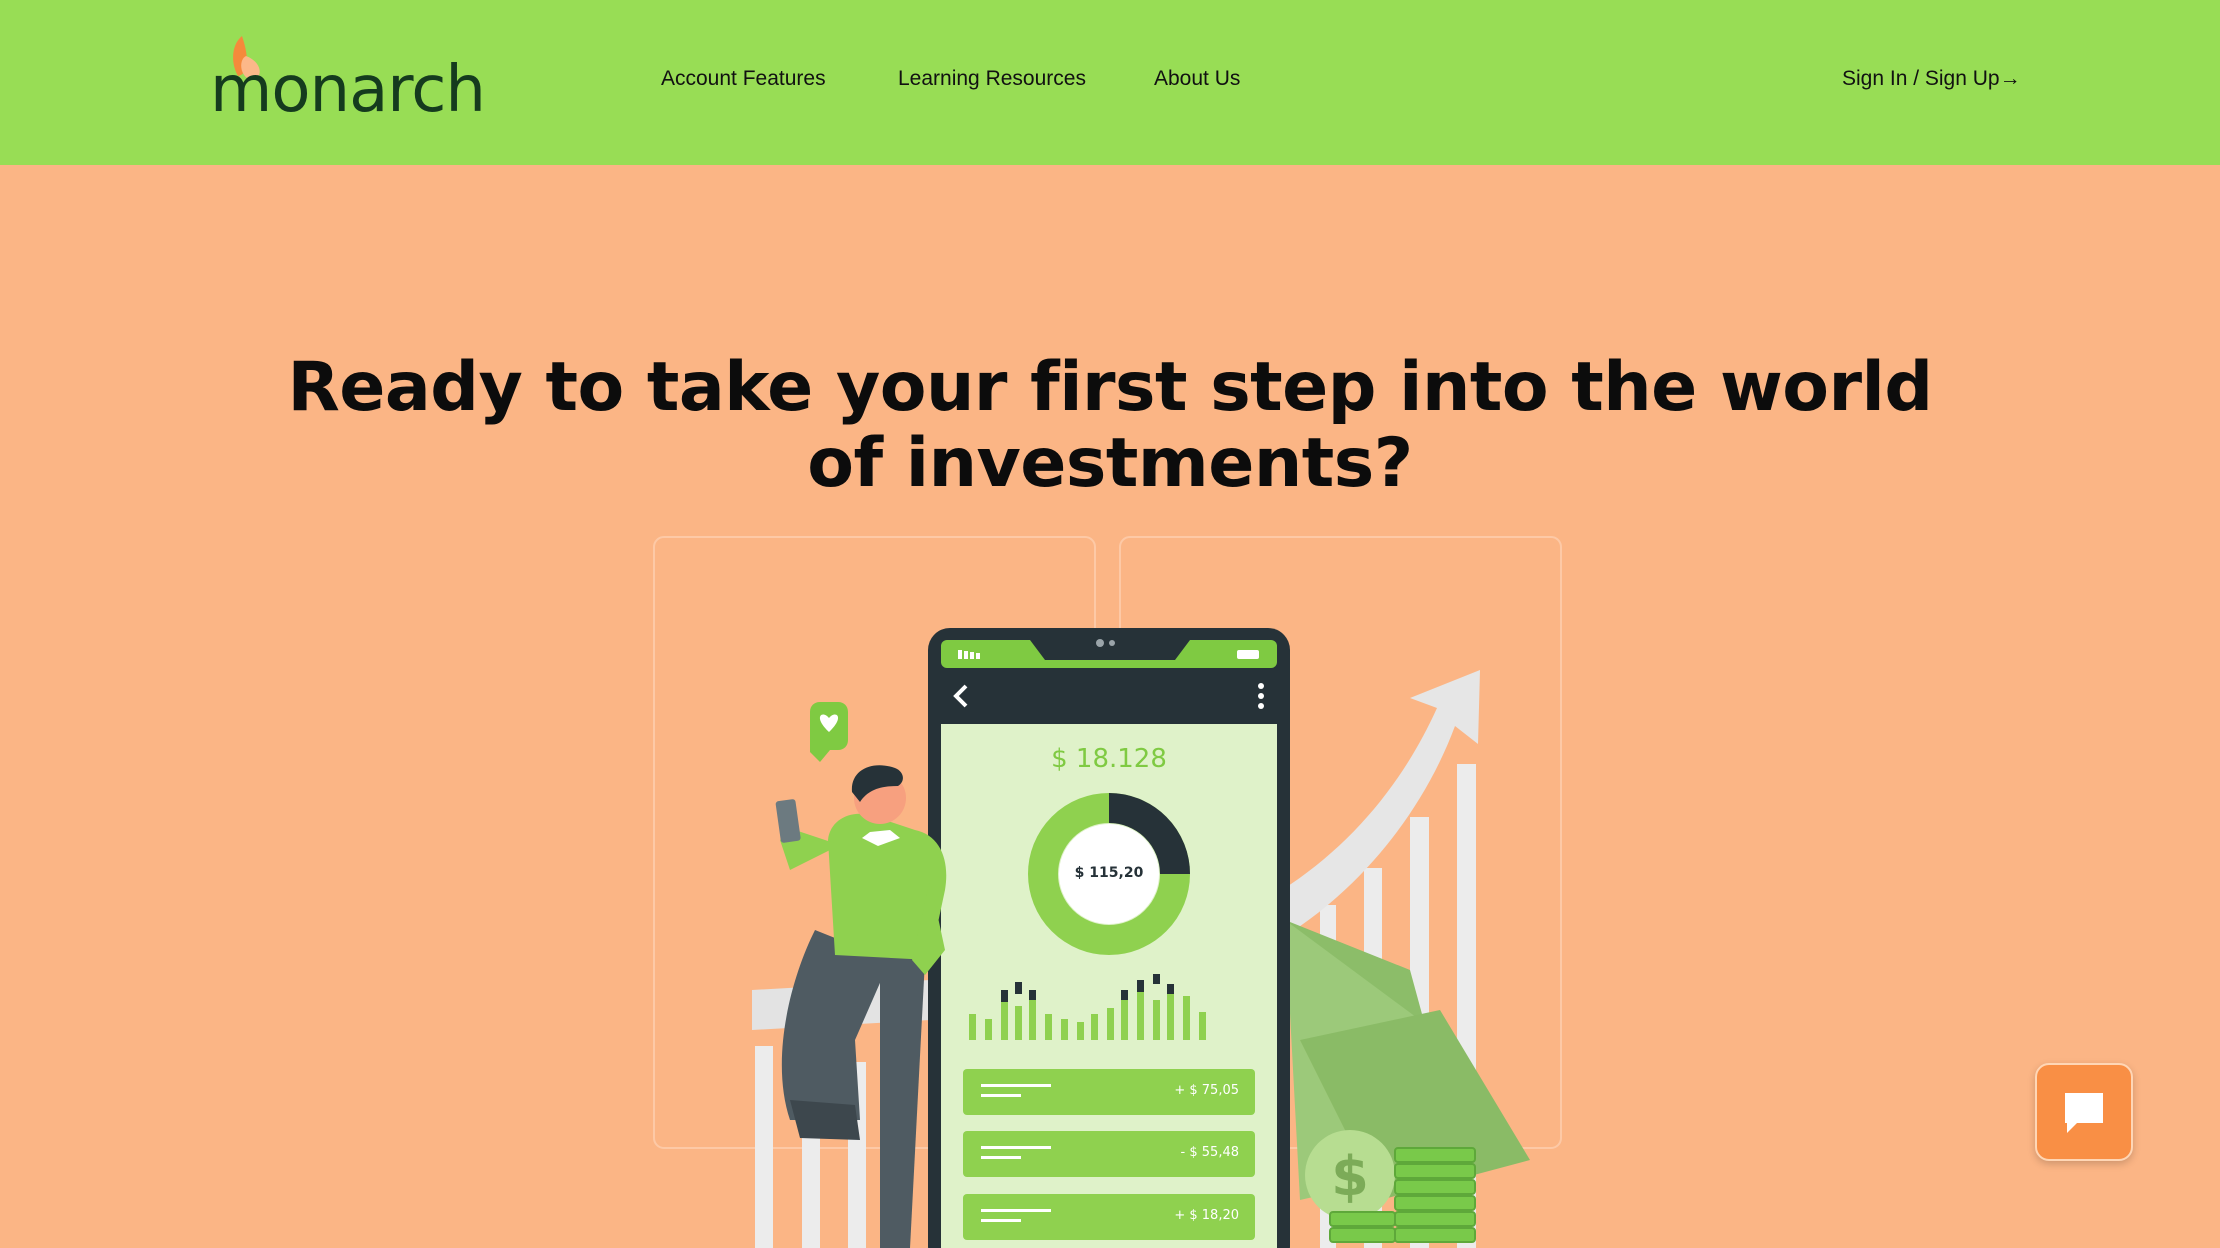  I want to click on transaction-amount: - $ 55,48, so click(1209, 1152).